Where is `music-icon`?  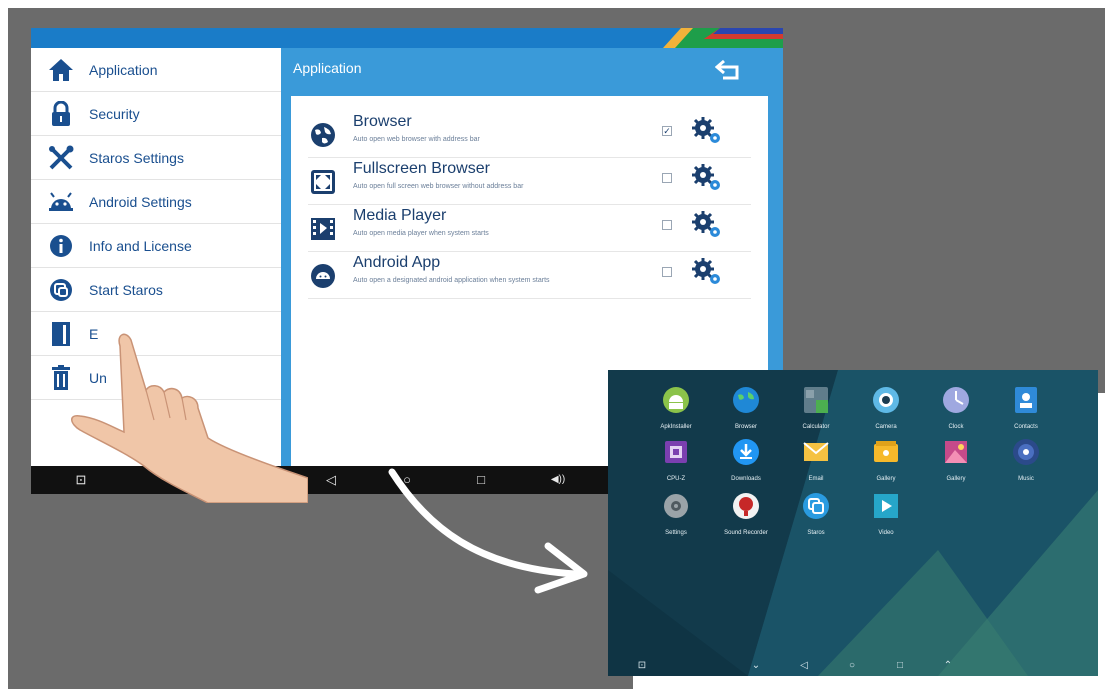
music-icon is located at coordinates (1026, 452).